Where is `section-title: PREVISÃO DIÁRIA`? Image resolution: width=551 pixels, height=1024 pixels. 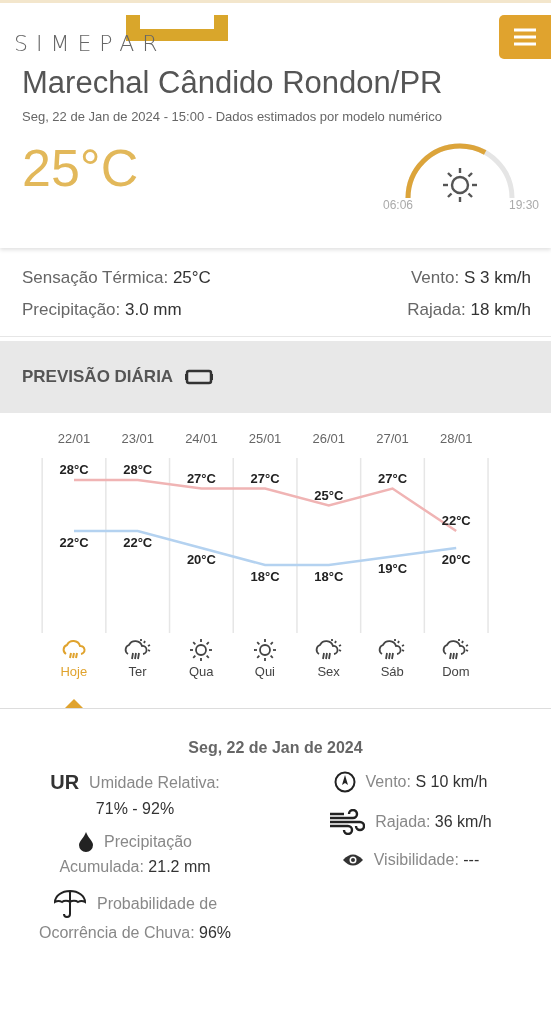 section-title: PREVISÃO DIÁRIA is located at coordinates (98, 377).